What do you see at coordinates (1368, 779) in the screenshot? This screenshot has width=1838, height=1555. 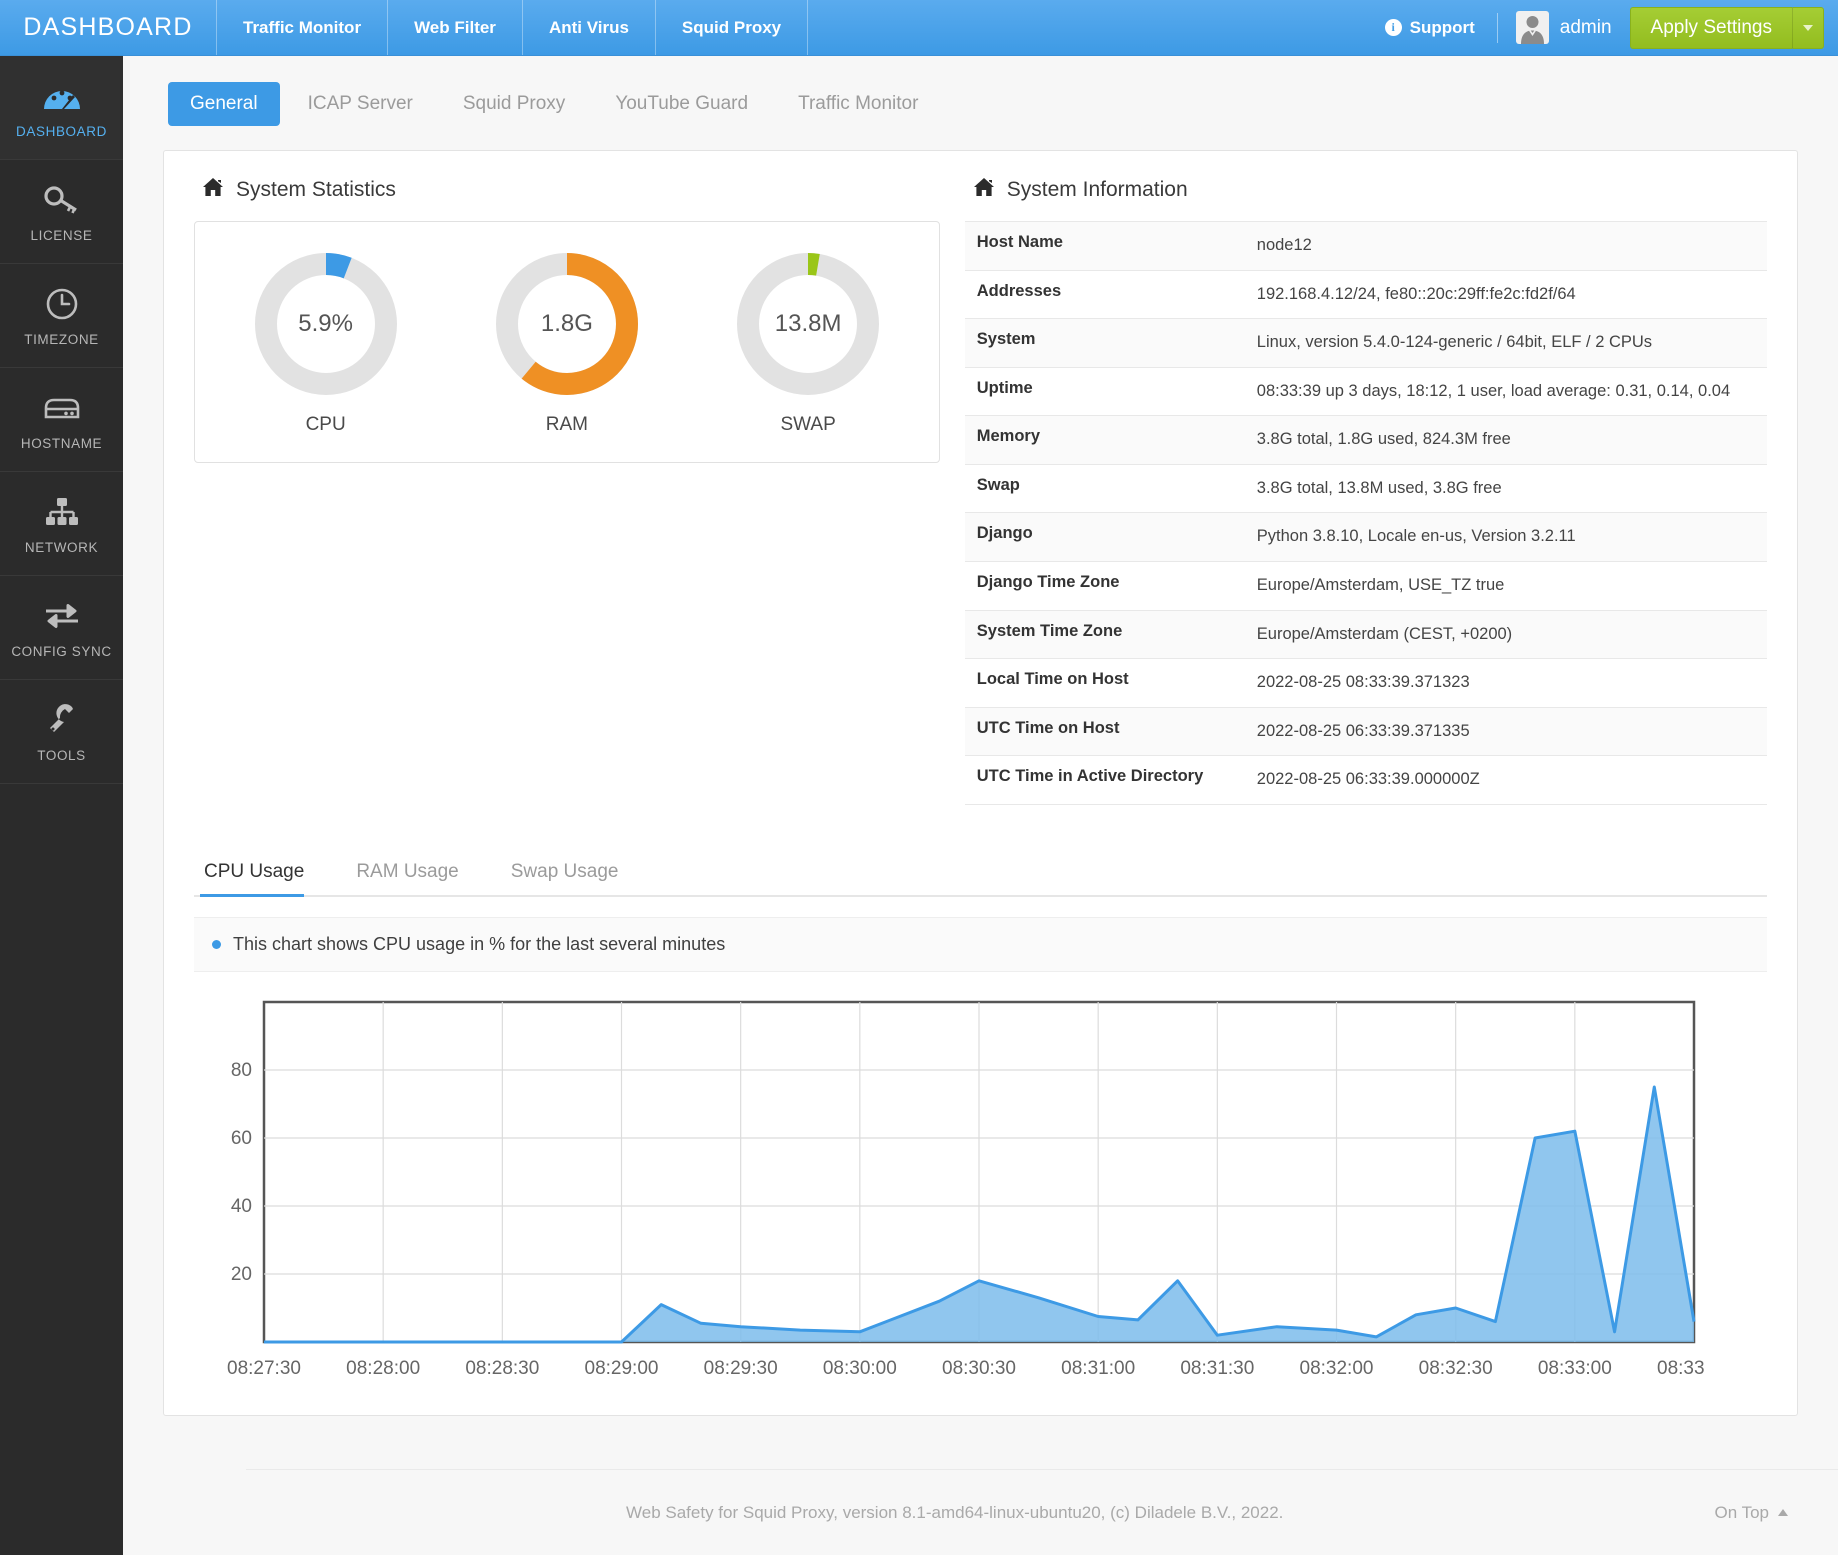 I see `row-value-utc-time-in-active-directory: 2022-08-25 06:33:39.000000Z` at bounding box center [1368, 779].